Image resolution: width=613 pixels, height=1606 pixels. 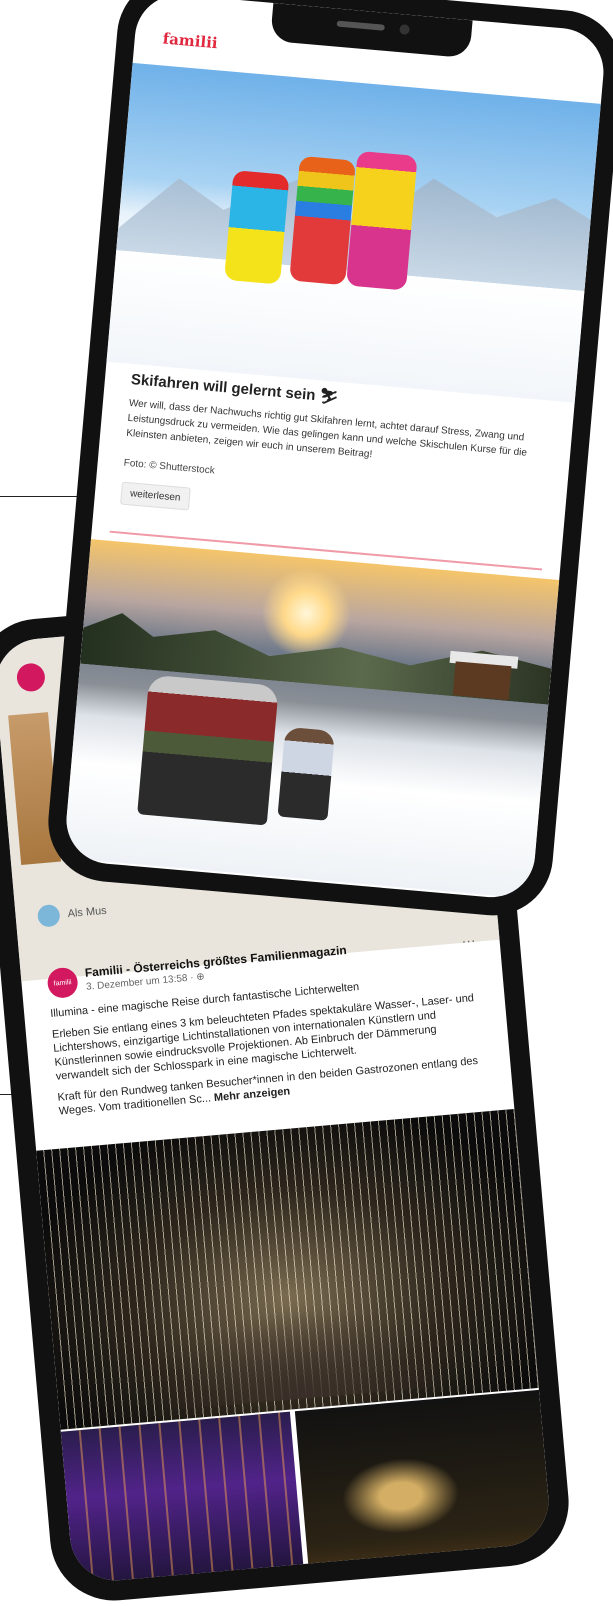 I want to click on avatar-label: familii, so click(x=62, y=983).